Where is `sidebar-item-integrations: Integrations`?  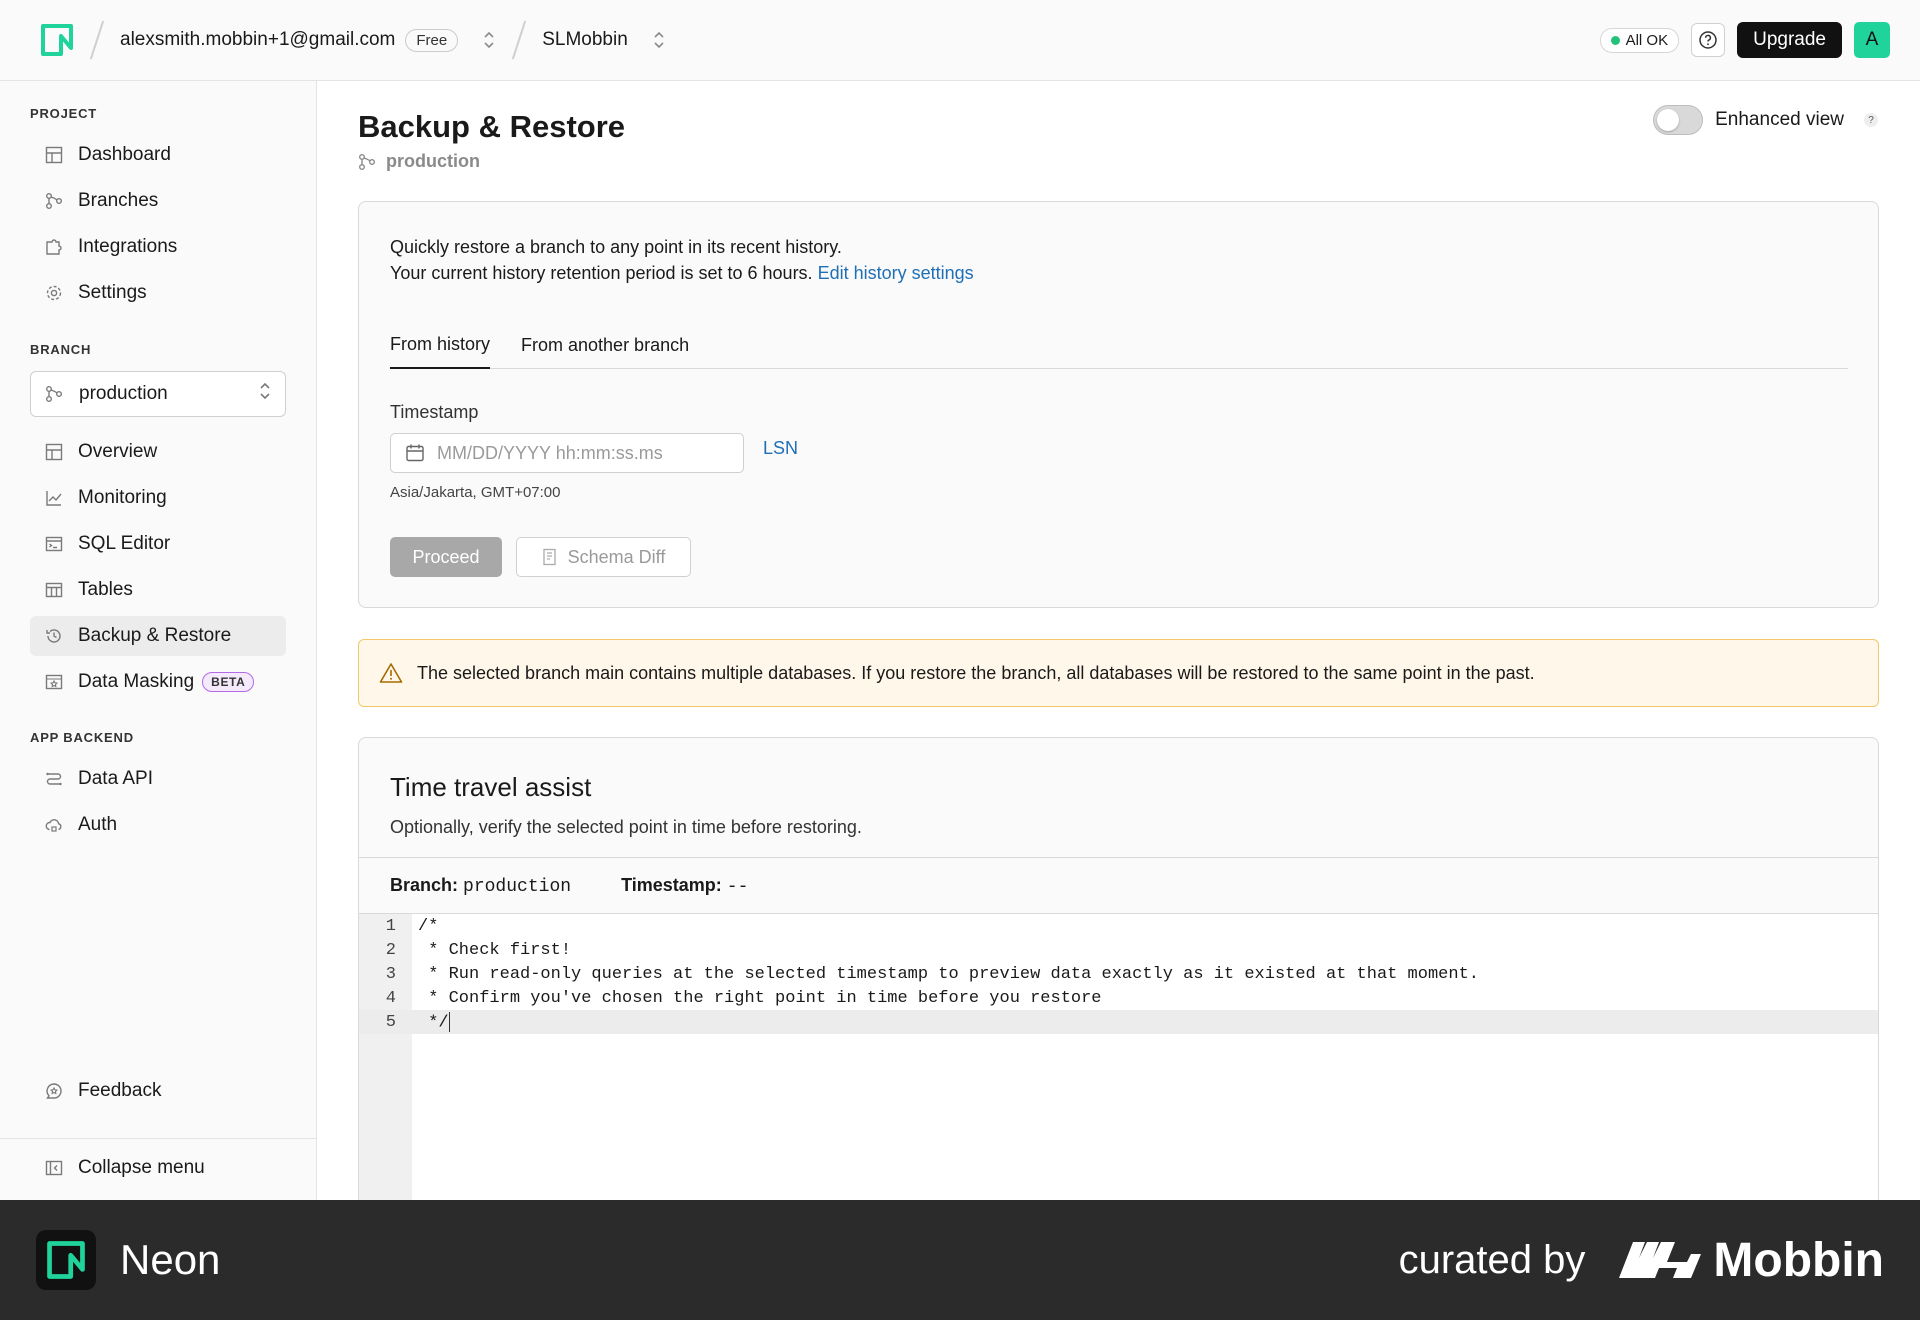
sidebar-item-integrations: Integrations is located at coordinates (158, 247).